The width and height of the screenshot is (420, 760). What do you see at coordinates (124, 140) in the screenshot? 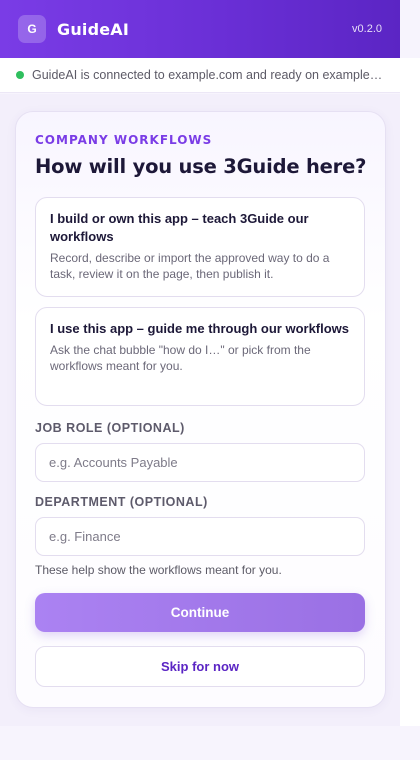
I see `section-eyebrow: COMPANY WORKFLOWS` at bounding box center [124, 140].